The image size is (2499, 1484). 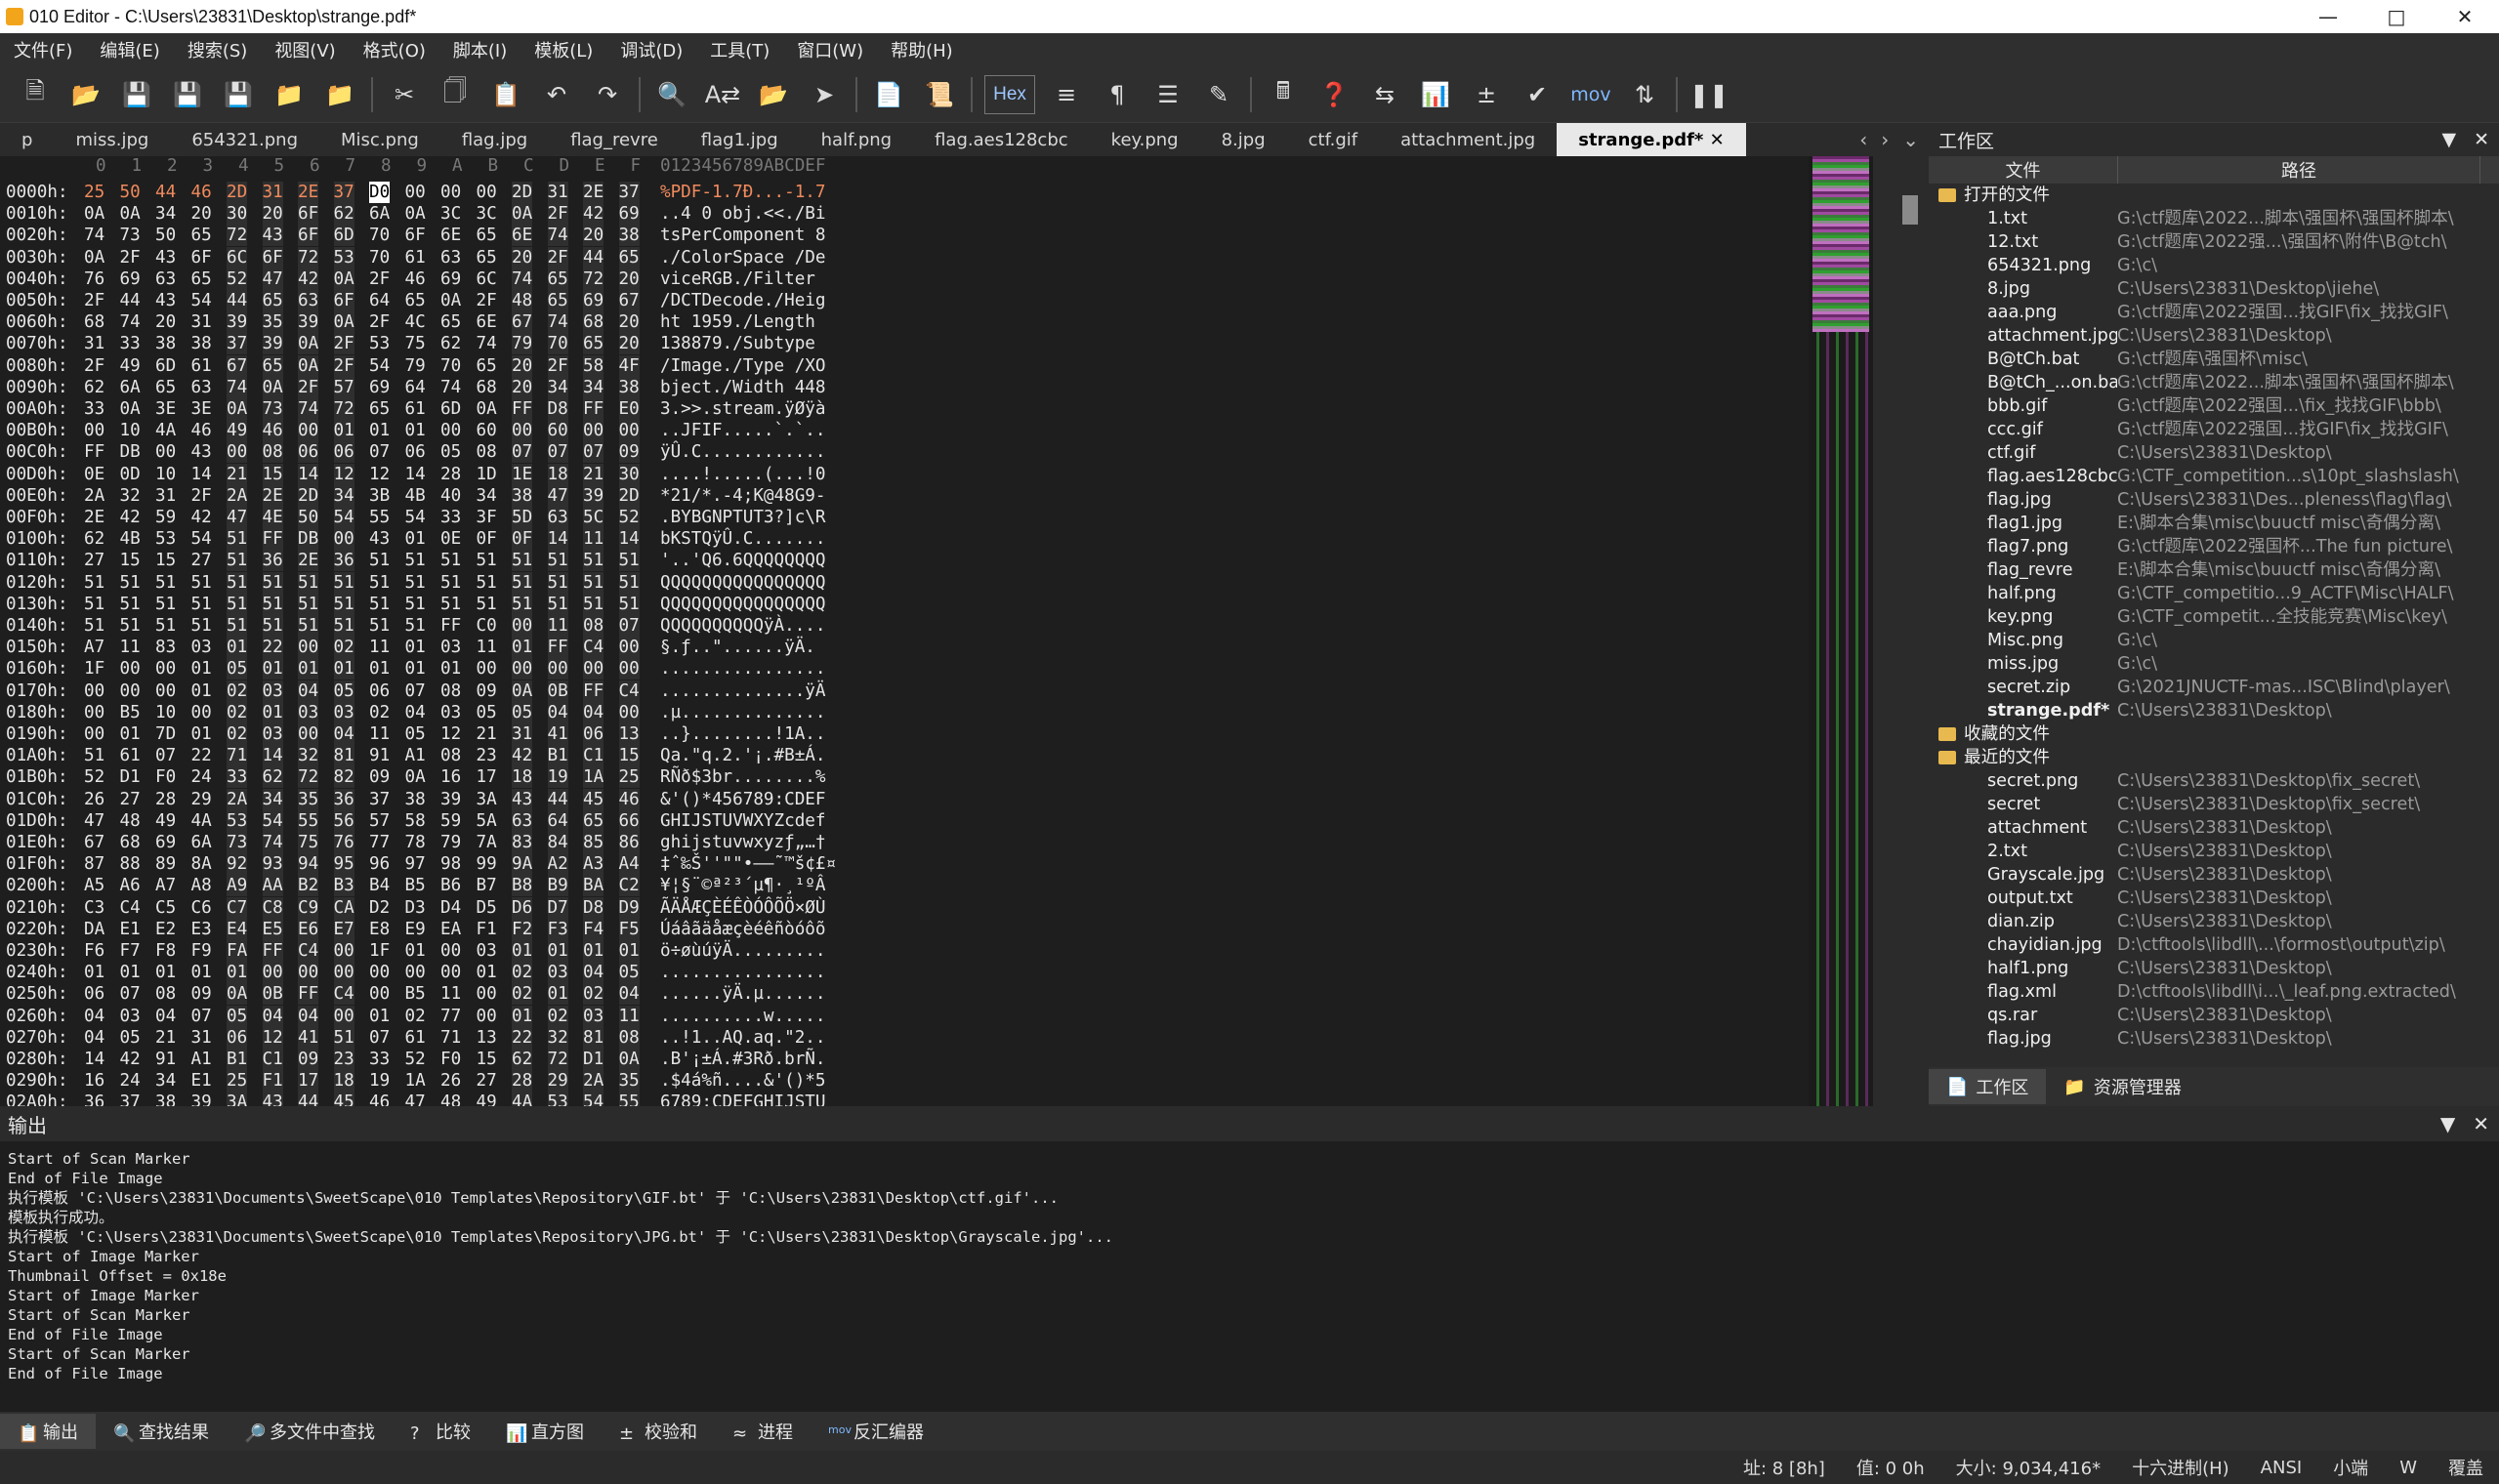 What do you see at coordinates (202, 994) in the screenshot?
I see `hex-byte: 09` at bounding box center [202, 994].